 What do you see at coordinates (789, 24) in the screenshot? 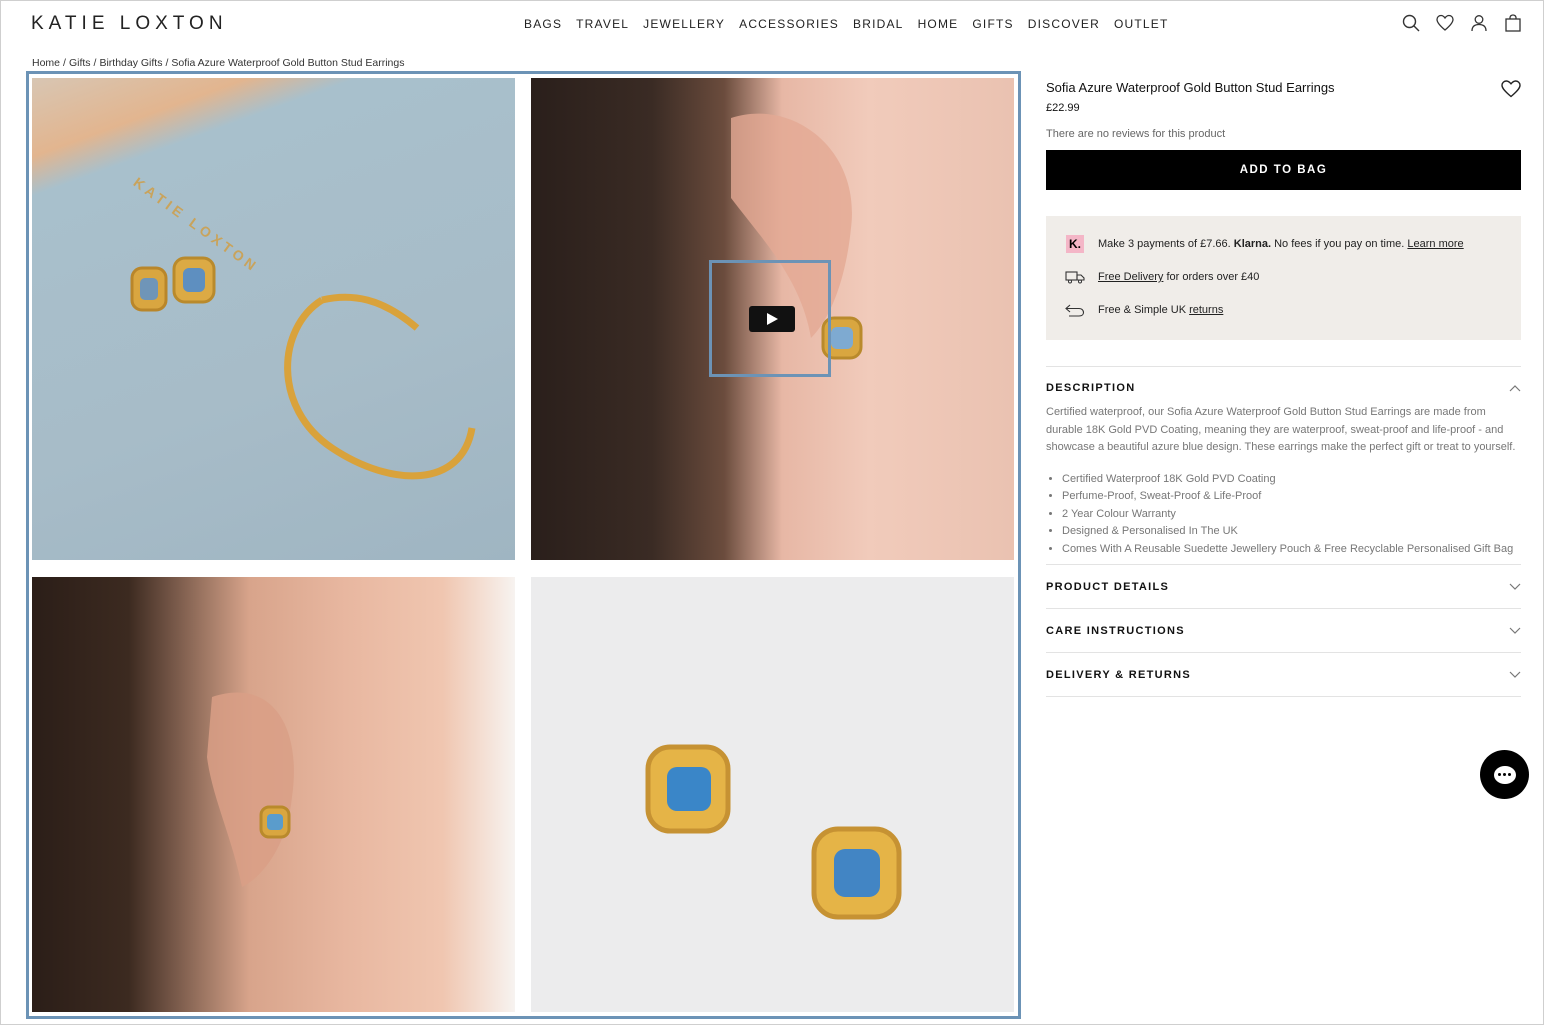
I see `nav-item-accessories: ACCESSORIES` at bounding box center [789, 24].